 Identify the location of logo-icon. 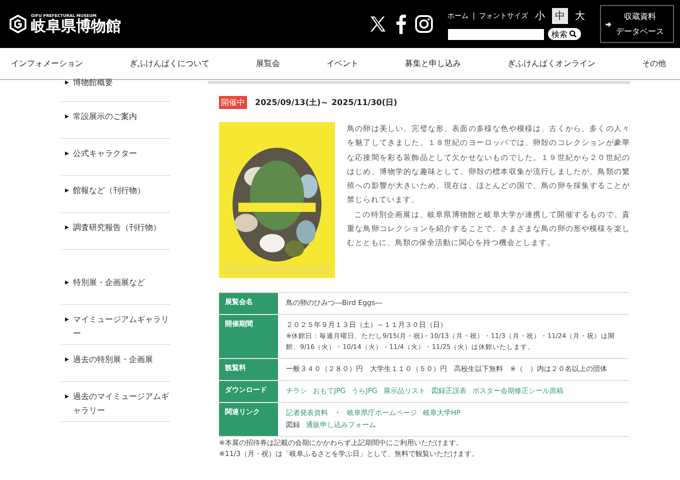
(18, 24).